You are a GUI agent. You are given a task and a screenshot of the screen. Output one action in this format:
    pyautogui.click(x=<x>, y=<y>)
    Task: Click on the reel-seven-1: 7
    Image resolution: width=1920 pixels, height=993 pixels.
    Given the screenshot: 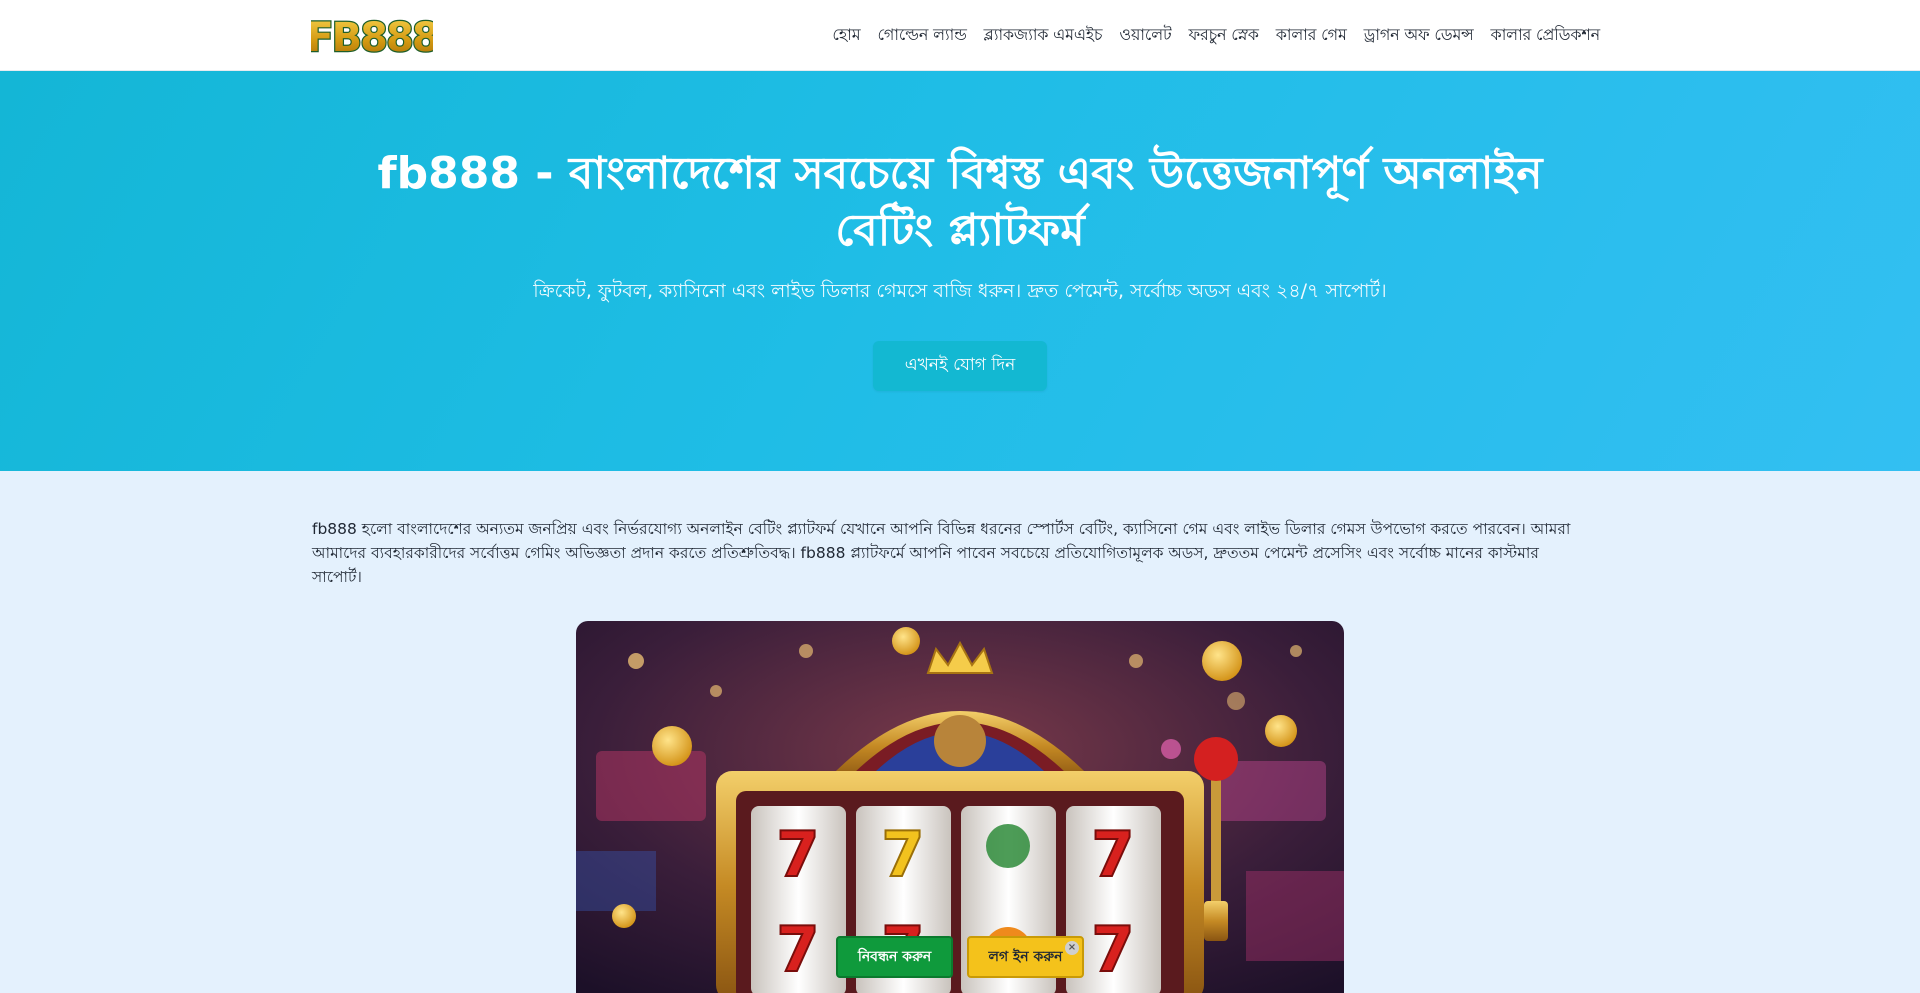 What is the action you would take?
    pyautogui.click(x=797, y=854)
    